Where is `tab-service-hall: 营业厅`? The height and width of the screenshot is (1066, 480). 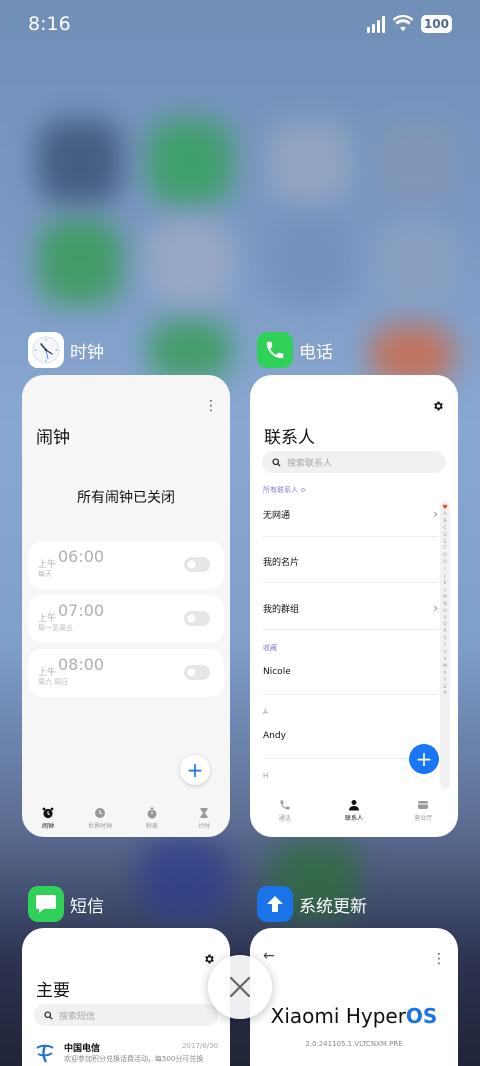
tab-service-hall: 营业厅 is located at coordinates (423, 810).